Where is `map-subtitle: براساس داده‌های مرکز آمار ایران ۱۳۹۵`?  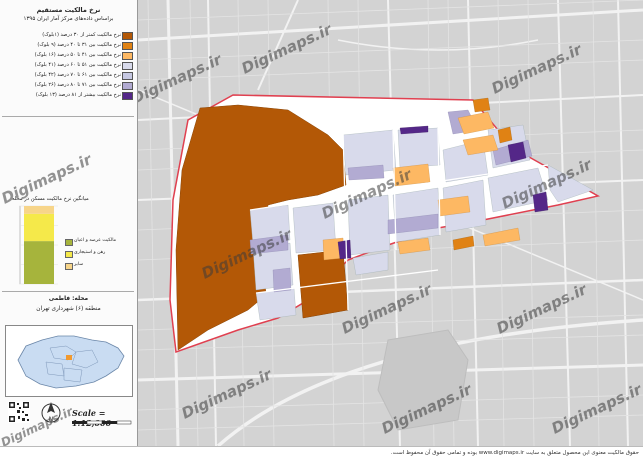 map-subtitle: براساس داده‌های مرکز آمار ایران ۱۳۹۵ is located at coordinates (68, 19).